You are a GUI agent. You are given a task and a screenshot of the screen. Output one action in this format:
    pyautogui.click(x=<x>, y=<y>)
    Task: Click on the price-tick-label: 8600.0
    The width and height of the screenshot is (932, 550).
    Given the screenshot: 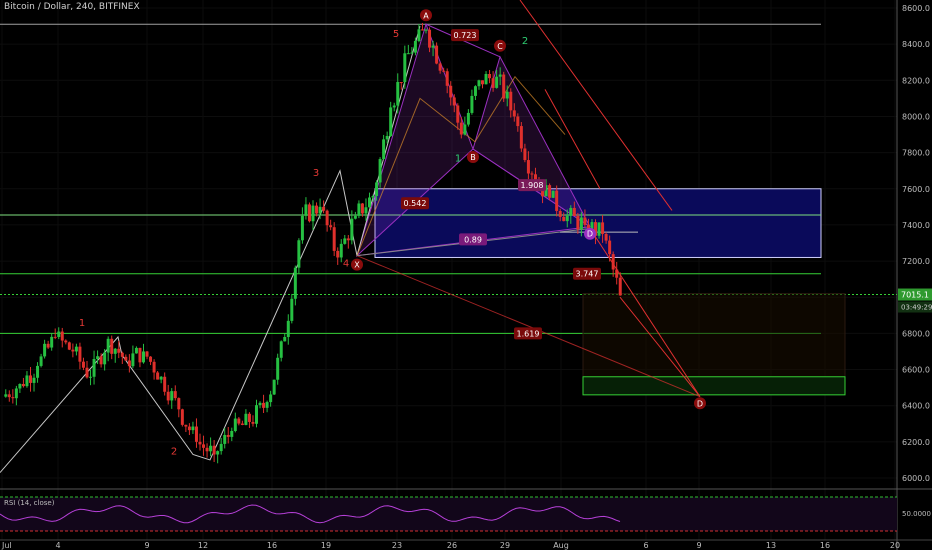 What is the action you would take?
    pyautogui.click(x=916, y=8)
    